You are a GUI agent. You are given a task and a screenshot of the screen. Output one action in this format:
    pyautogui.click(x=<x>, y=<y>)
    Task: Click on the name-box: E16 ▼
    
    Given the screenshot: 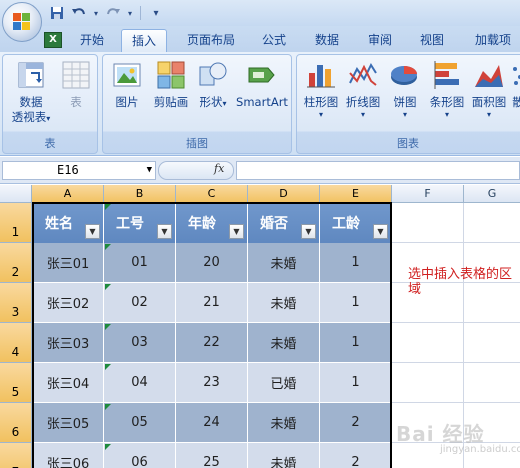 What is the action you would take?
    pyautogui.click(x=79, y=170)
    